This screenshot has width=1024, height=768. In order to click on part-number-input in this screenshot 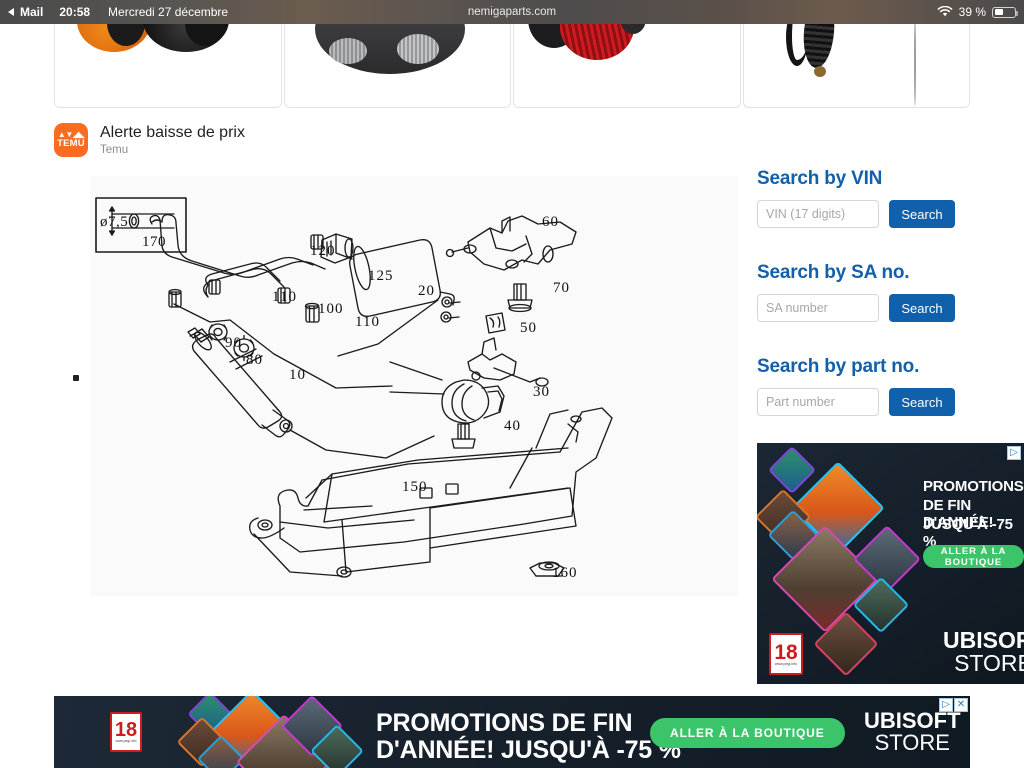, I will do `click(818, 402)`.